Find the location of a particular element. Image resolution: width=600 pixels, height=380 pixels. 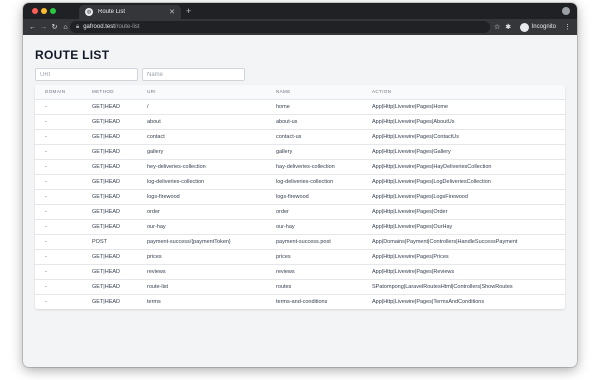

name-filter-input is located at coordinates (193, 74).